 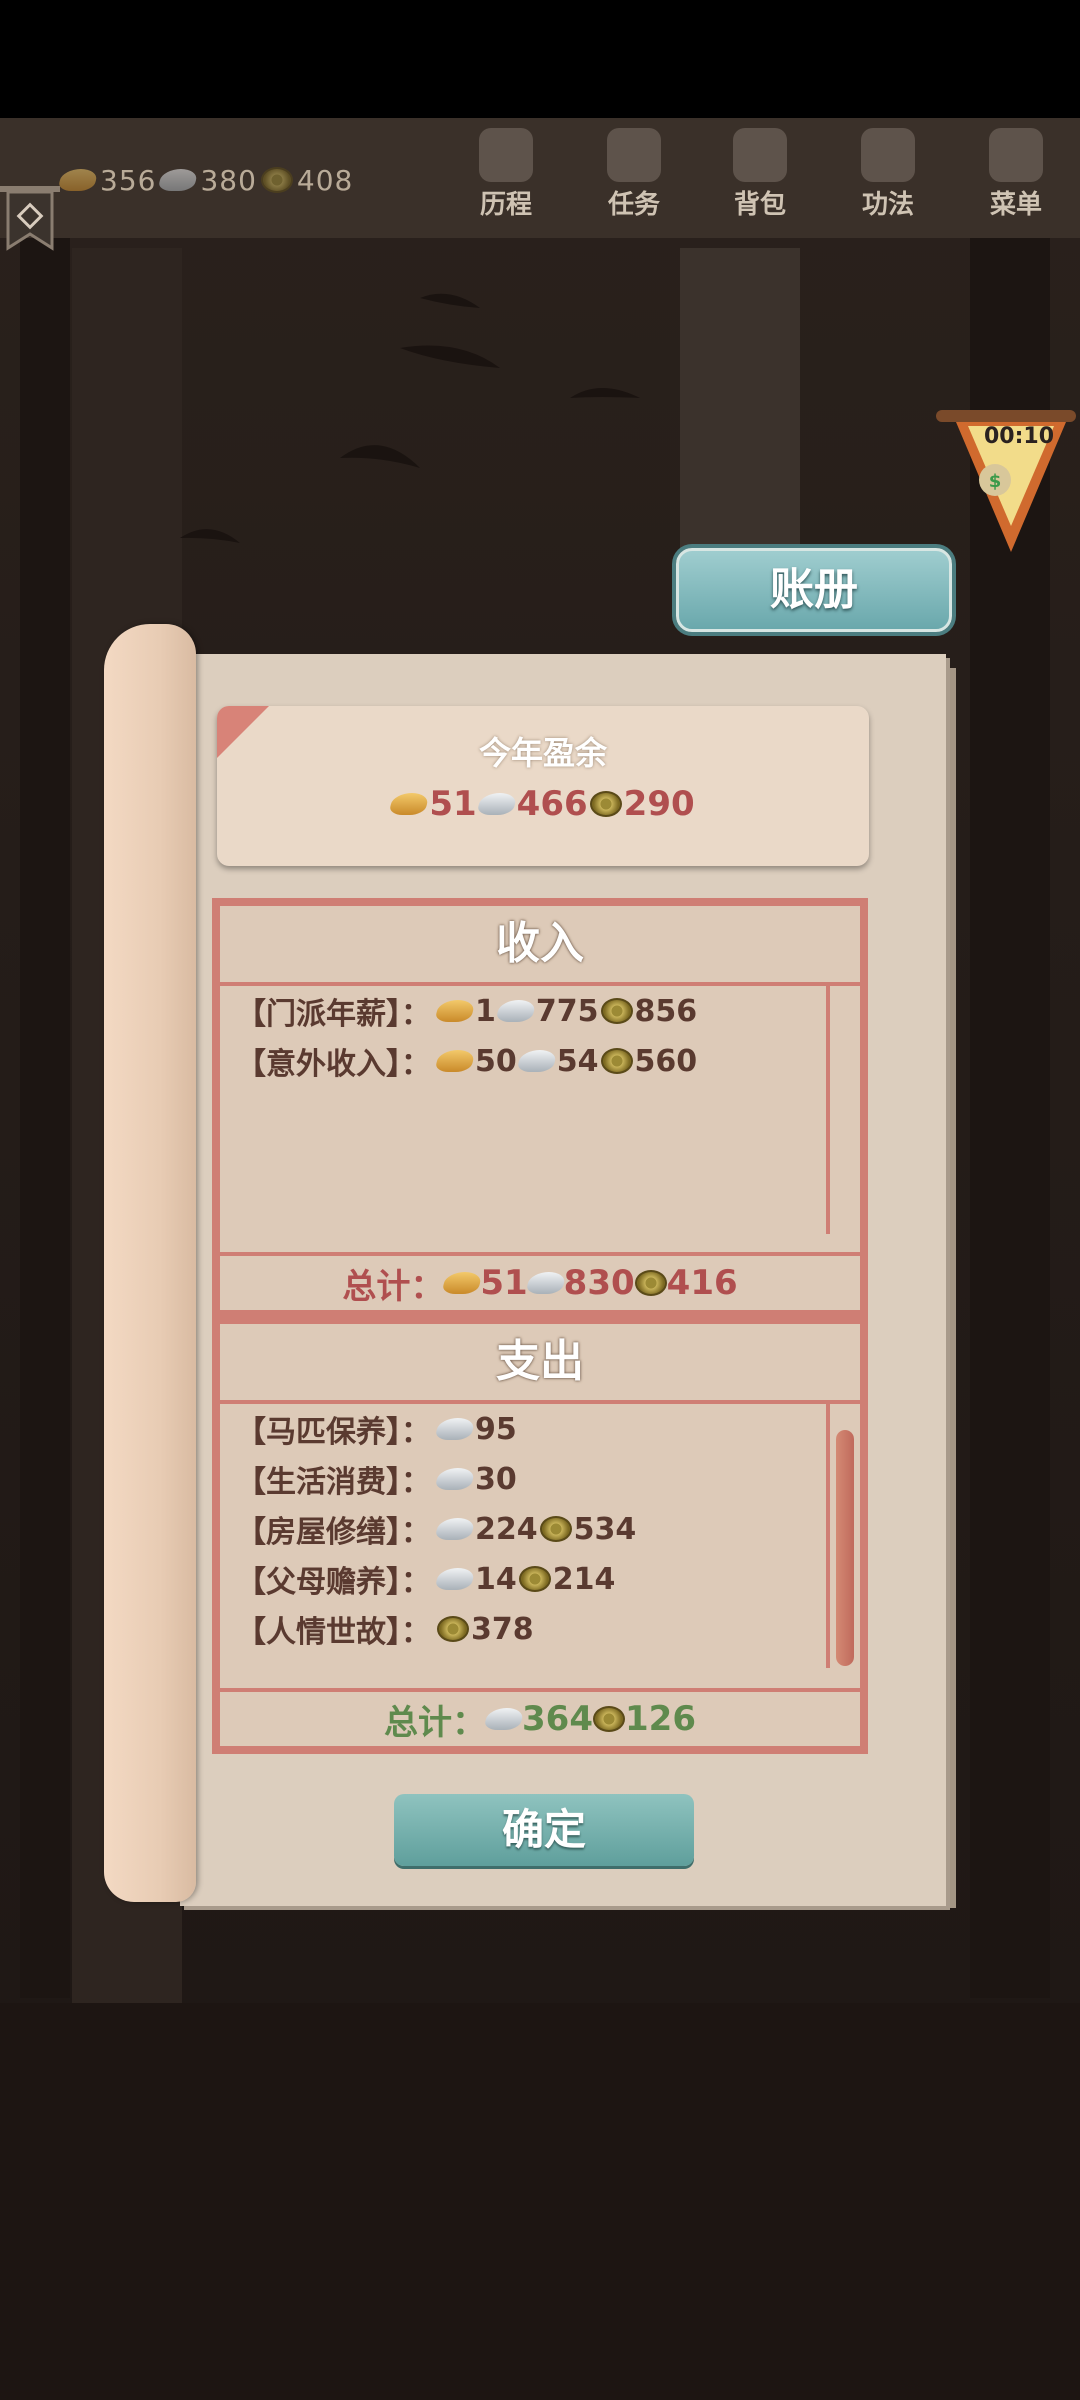 I want to click on timer-flag: $ 00:10, so click(x=1006, y=490).